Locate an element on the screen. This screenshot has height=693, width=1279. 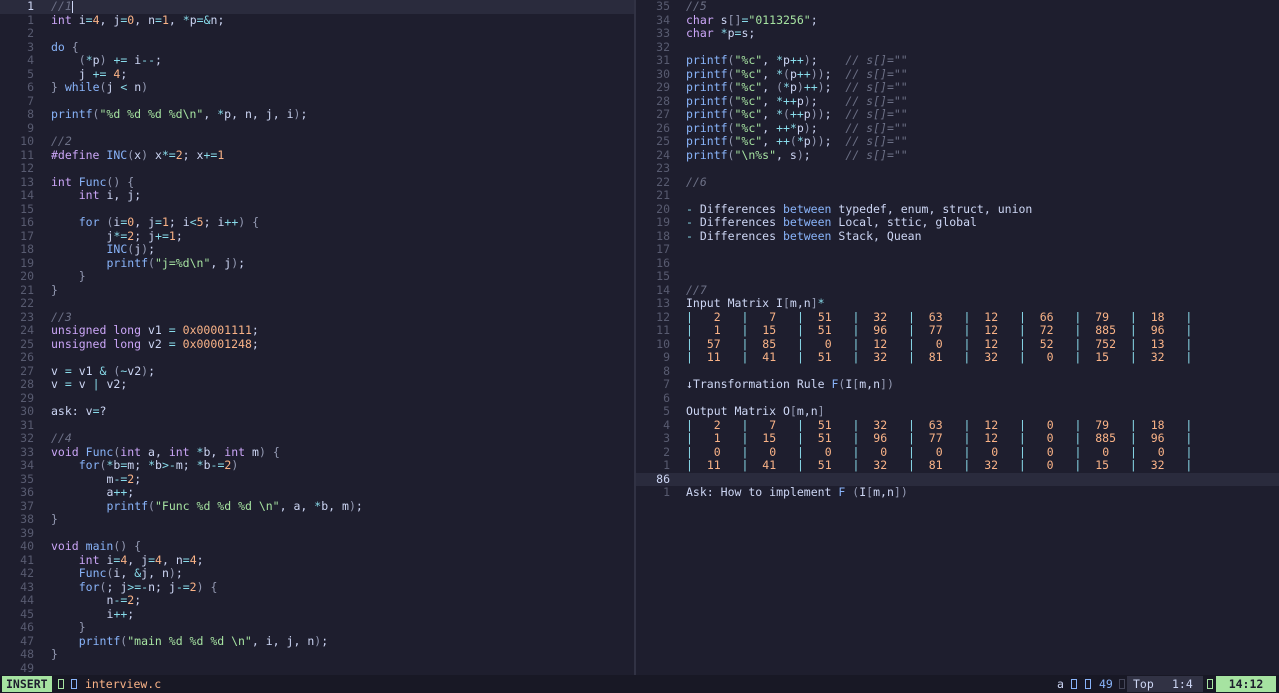
line-number: 7 is located at coordinates (30, 100).